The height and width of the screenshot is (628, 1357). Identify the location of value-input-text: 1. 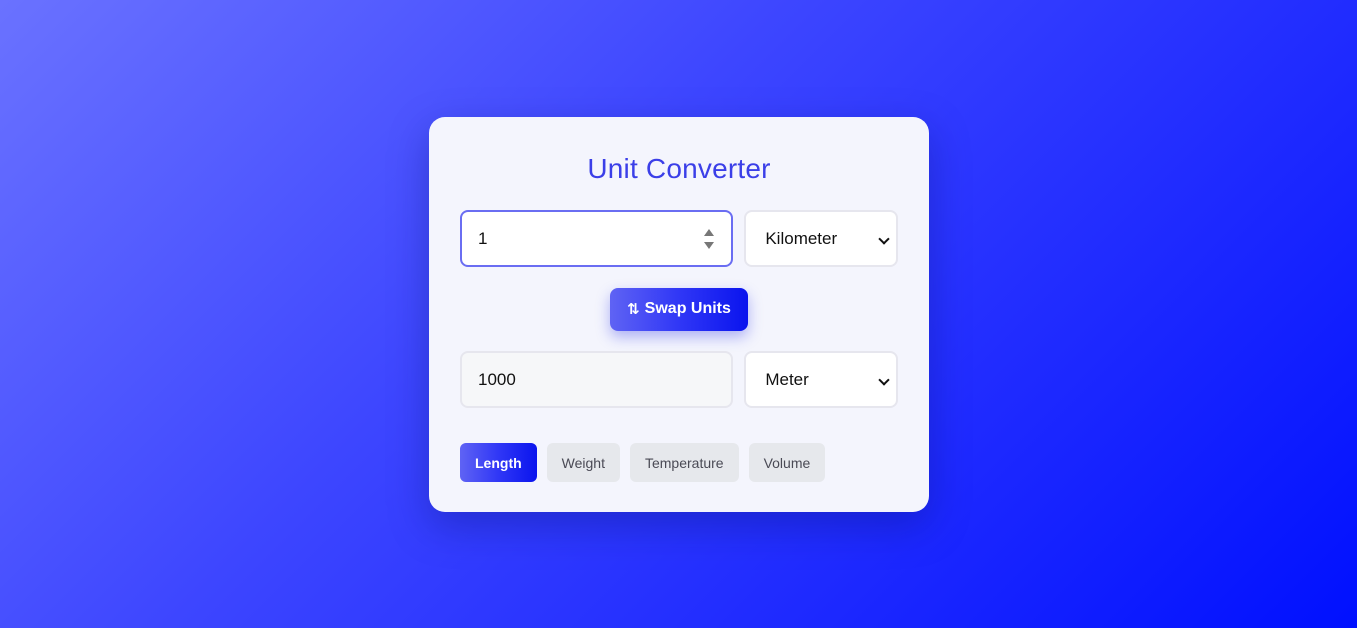
(483, 238).